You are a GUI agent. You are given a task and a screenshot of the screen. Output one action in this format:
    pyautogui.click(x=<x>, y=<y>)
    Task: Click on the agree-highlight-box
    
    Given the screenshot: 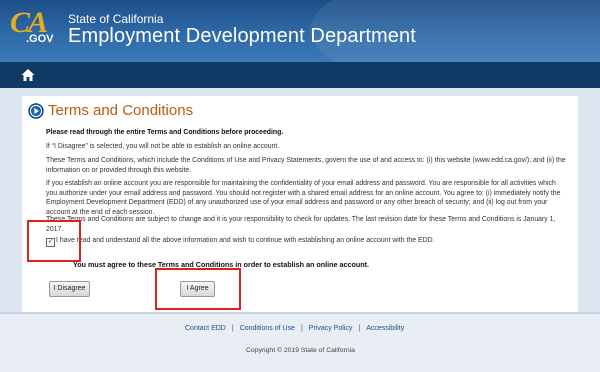 What is the action you would take?
    pyautogui.click(x=198, y=289)
    